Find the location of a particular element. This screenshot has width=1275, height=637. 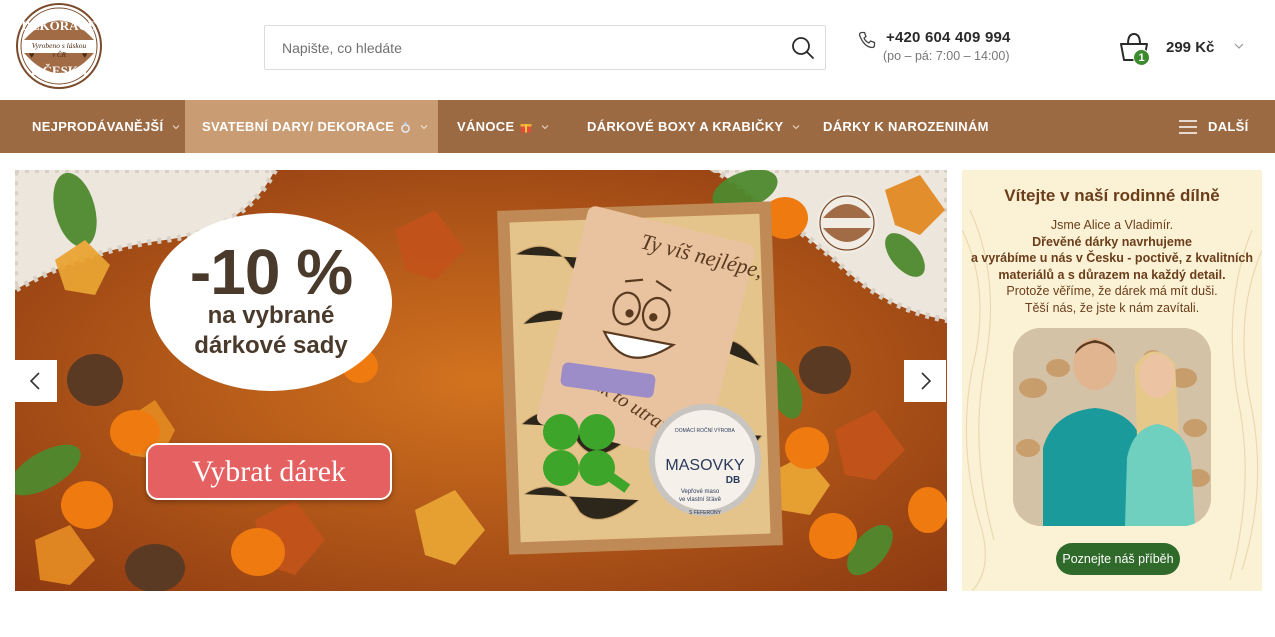

our-story-button: Poznejte náš příběh is located at coordinates (1118, 559).